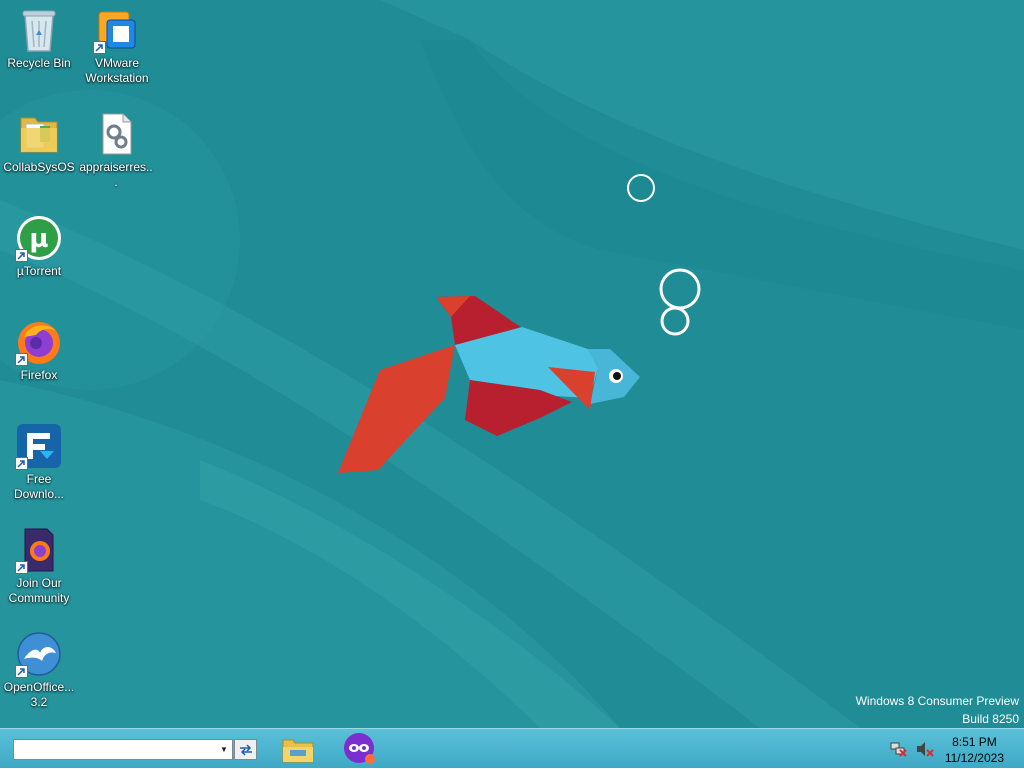  Describe the element at coordinates (937, 710) in the screenshot. I see `os-watermark: Windows 8 Consumer Preview Build 8250` at that location.